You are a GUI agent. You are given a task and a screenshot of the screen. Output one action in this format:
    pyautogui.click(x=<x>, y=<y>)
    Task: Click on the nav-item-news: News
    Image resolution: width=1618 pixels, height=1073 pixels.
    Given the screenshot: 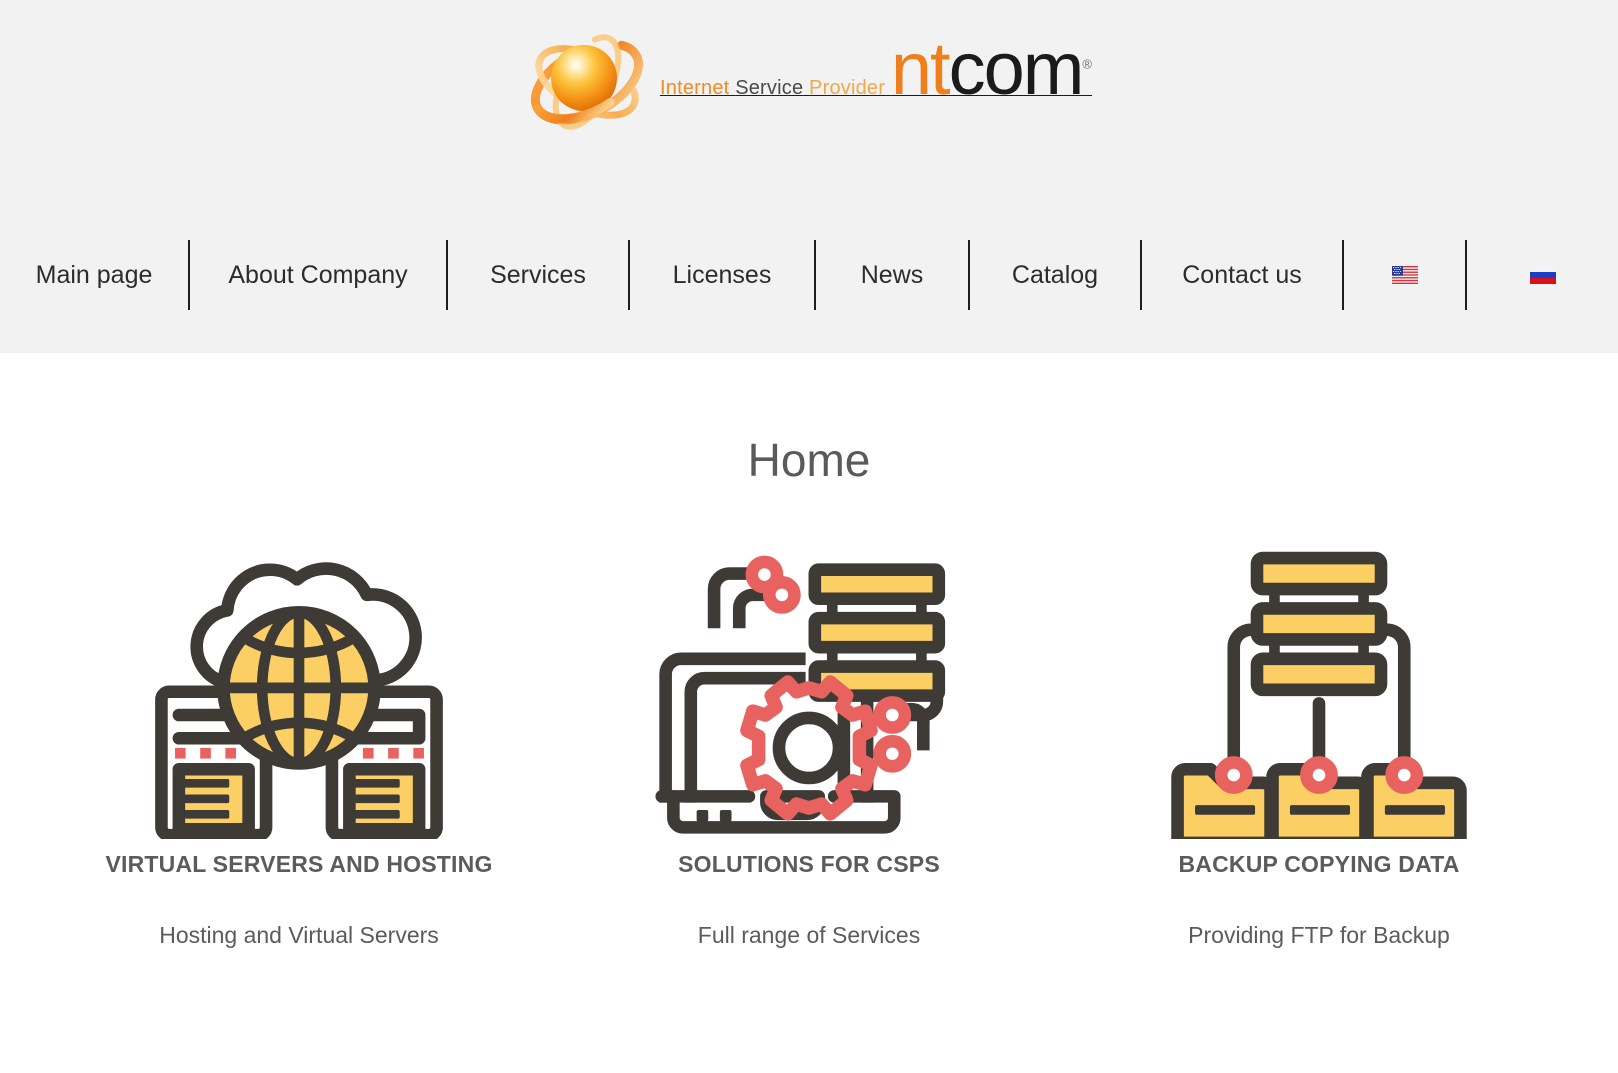 What is the action you would take?
    pyautogui.click(x=891, y=275)
    